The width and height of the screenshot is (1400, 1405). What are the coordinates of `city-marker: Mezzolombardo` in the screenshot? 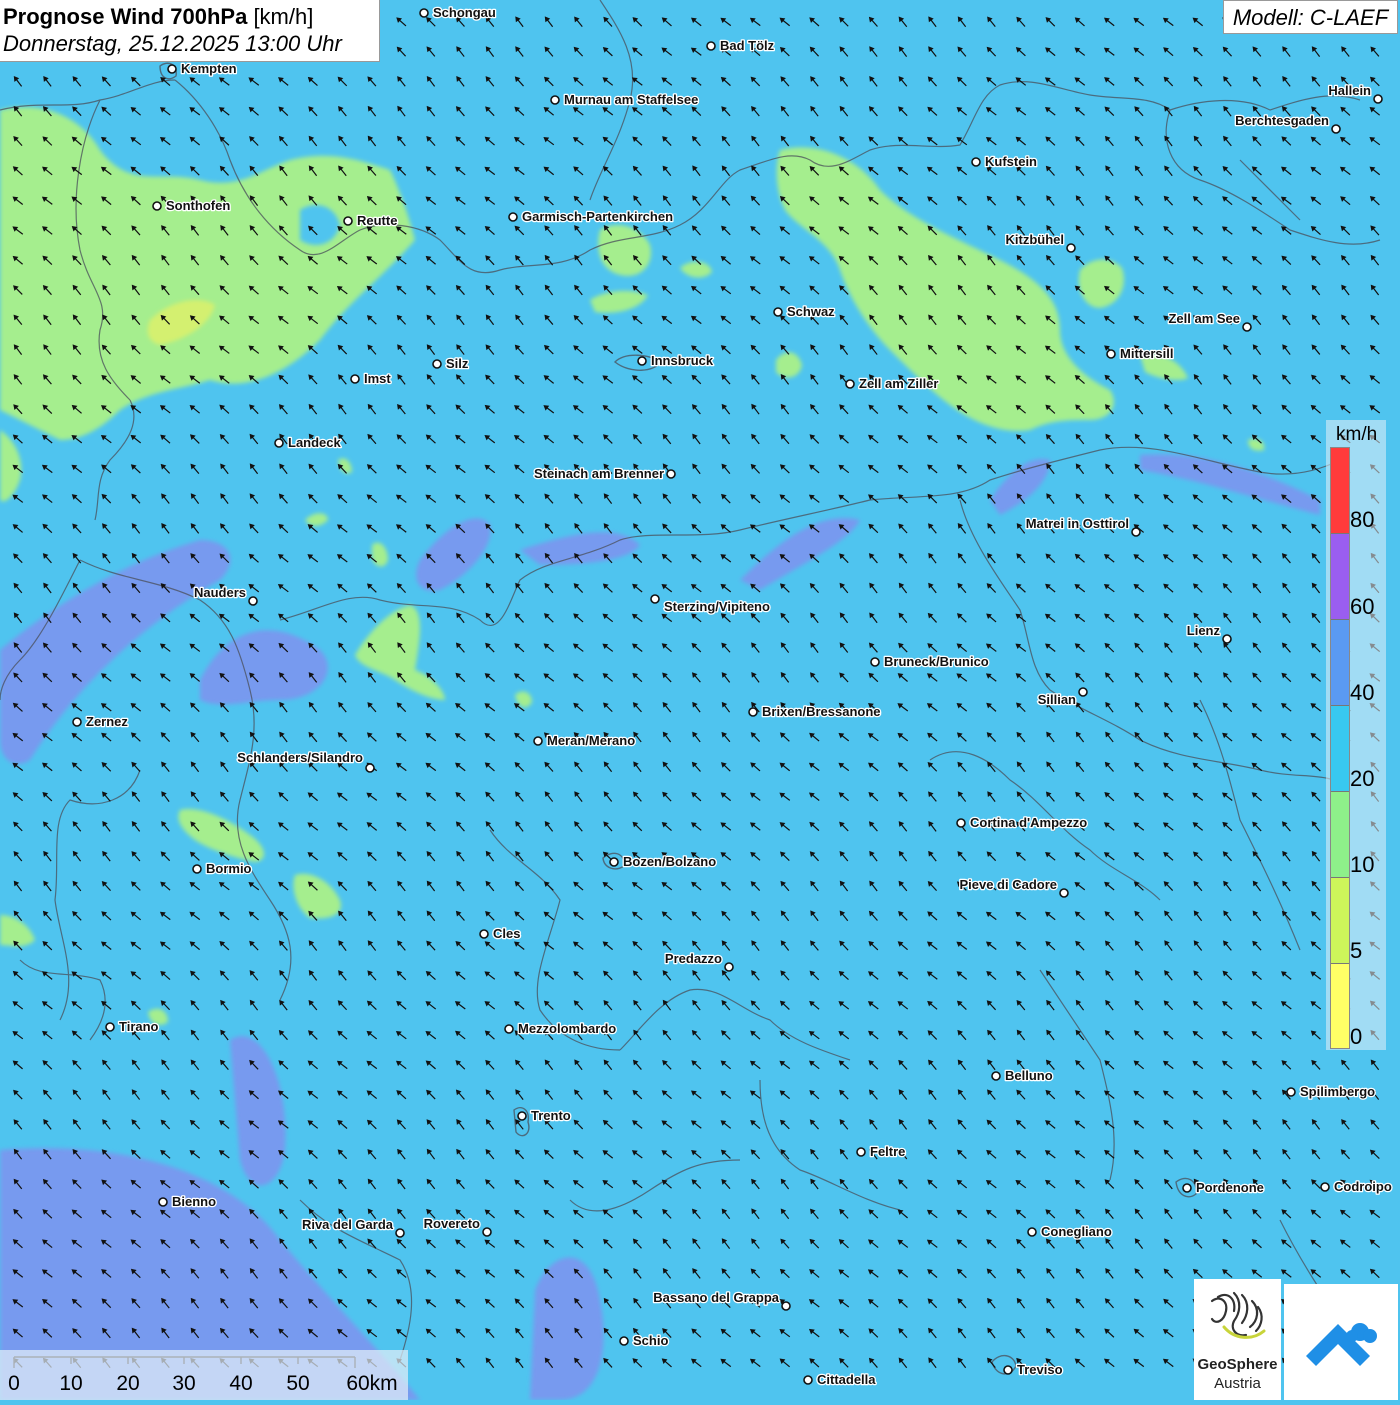 It's located at (561, 1028).